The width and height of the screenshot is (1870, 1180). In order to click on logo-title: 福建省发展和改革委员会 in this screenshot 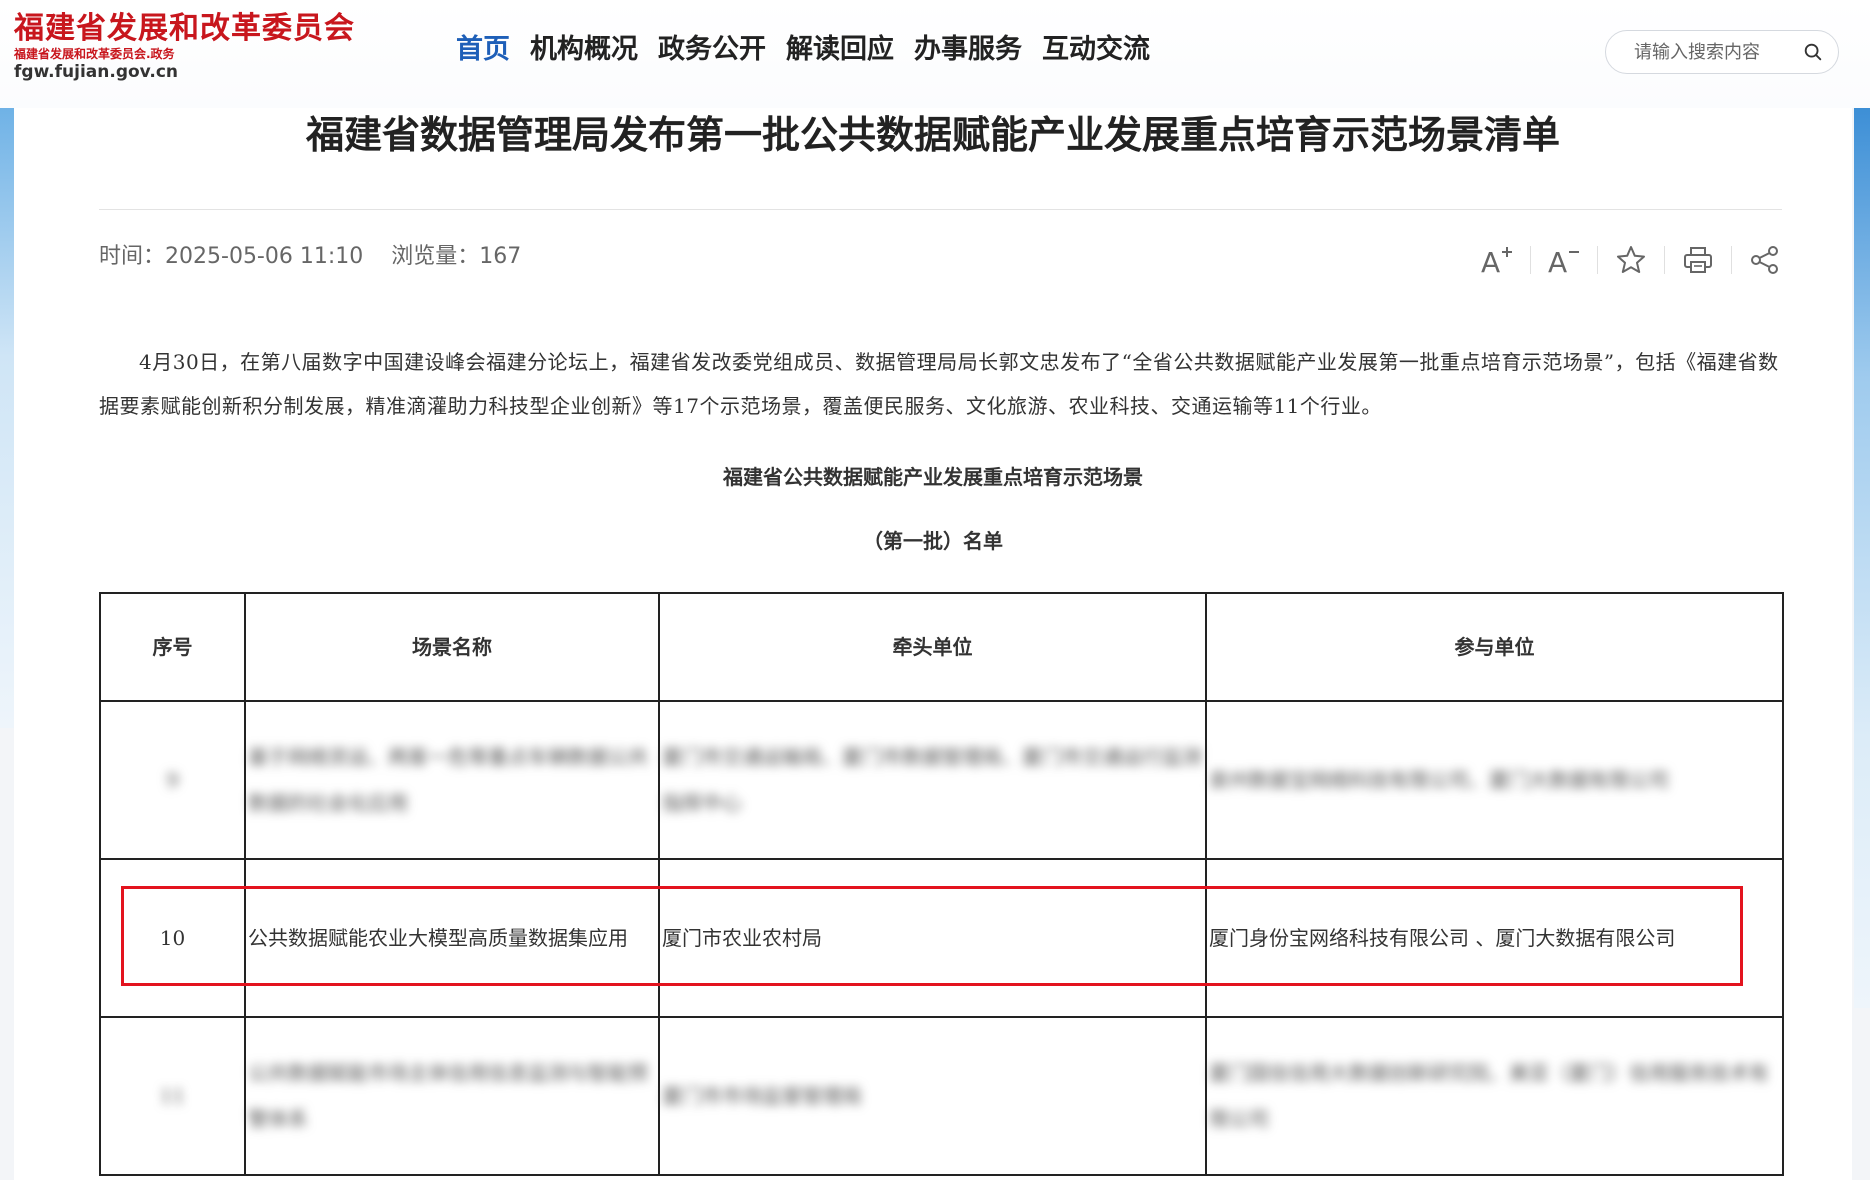, I will do `click(184, 28)`.